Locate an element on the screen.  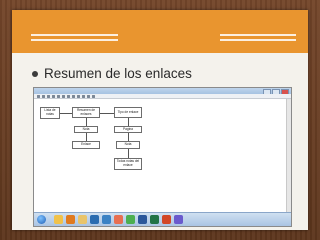
word-icon is located at coordinates (142, 219).